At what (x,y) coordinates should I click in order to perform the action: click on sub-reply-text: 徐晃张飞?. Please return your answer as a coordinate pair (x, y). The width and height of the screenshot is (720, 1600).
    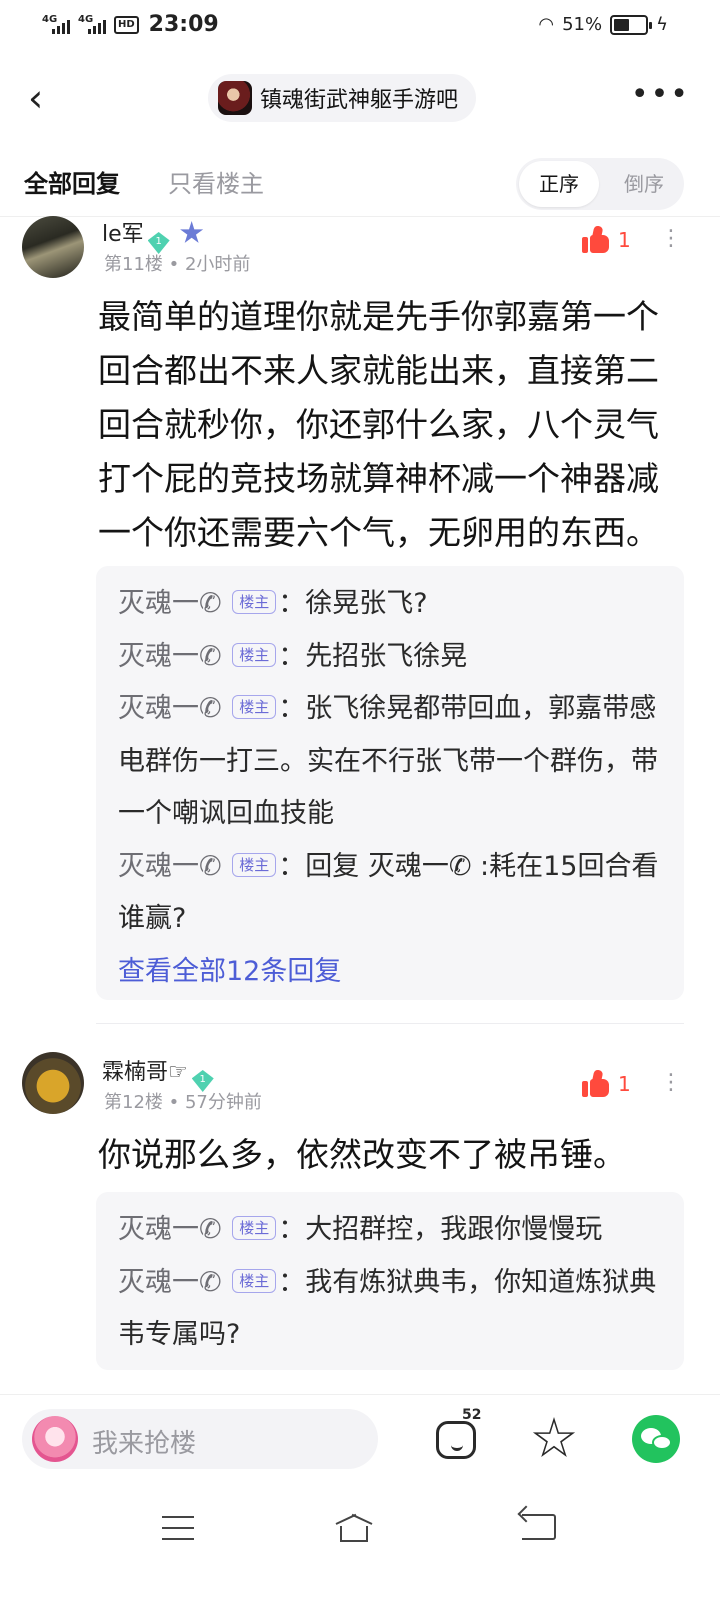
    Looking at the image, I should click on (366, 603).